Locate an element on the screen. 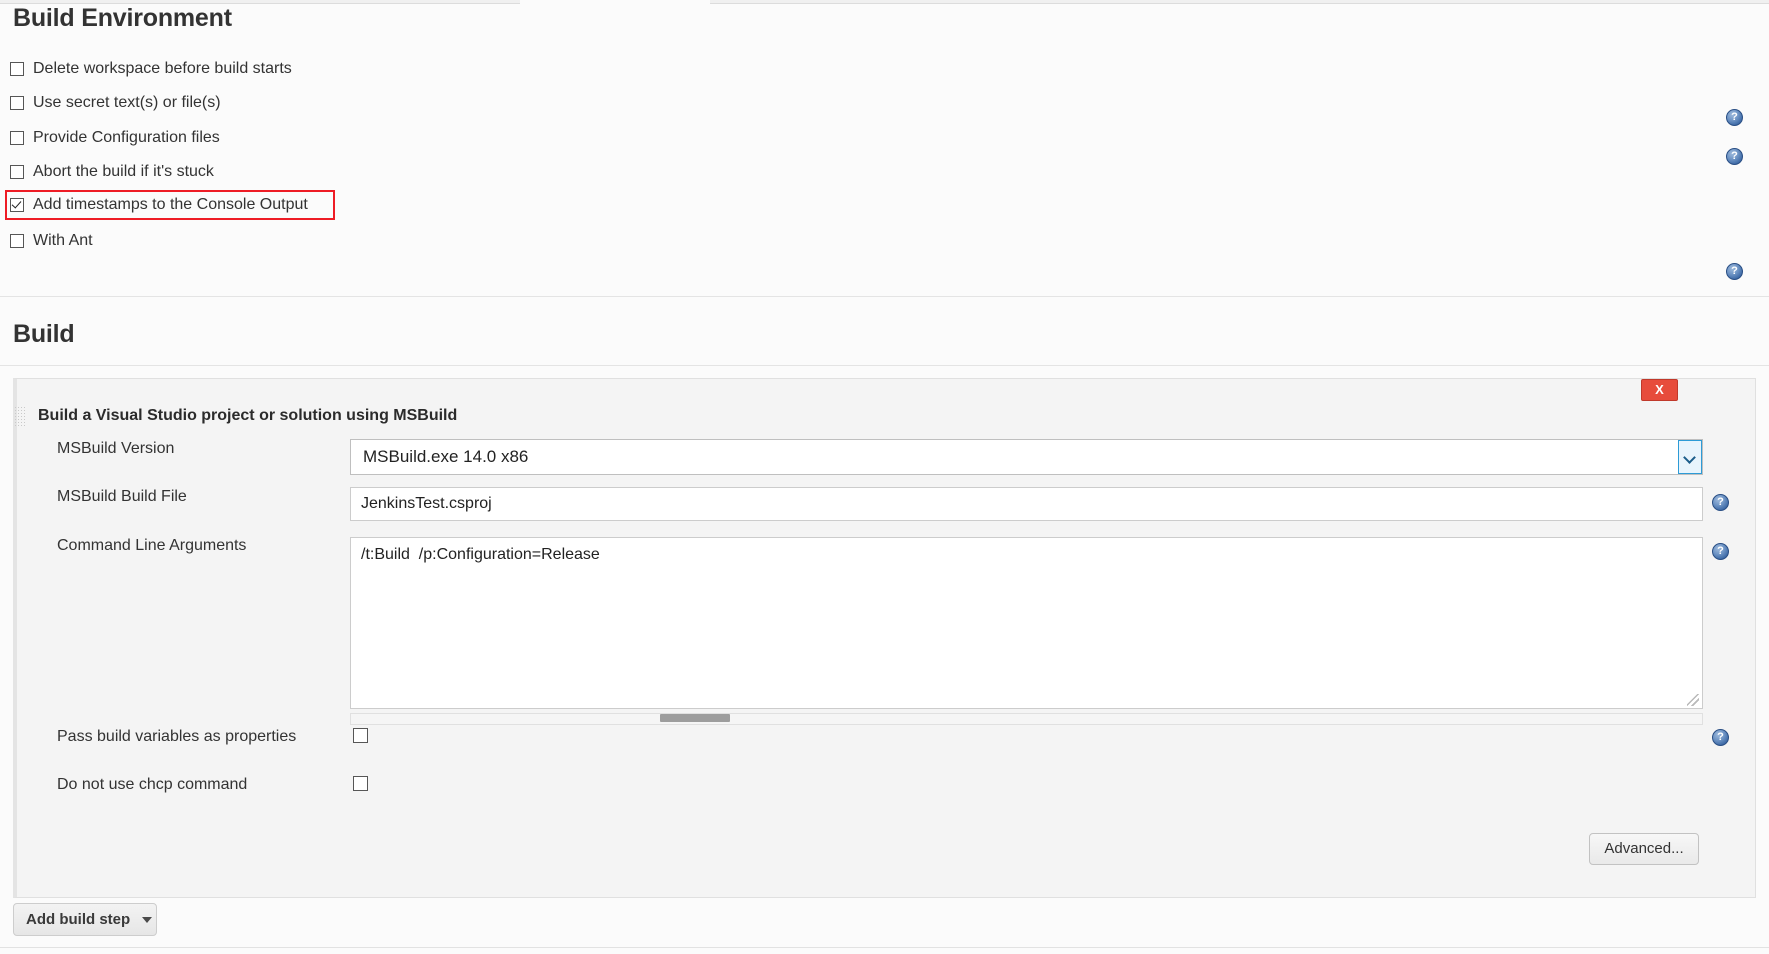 The height and width of the screenshot is (954, 1769). checkbox-pass-build-variables is located at coordinates (360, 735).